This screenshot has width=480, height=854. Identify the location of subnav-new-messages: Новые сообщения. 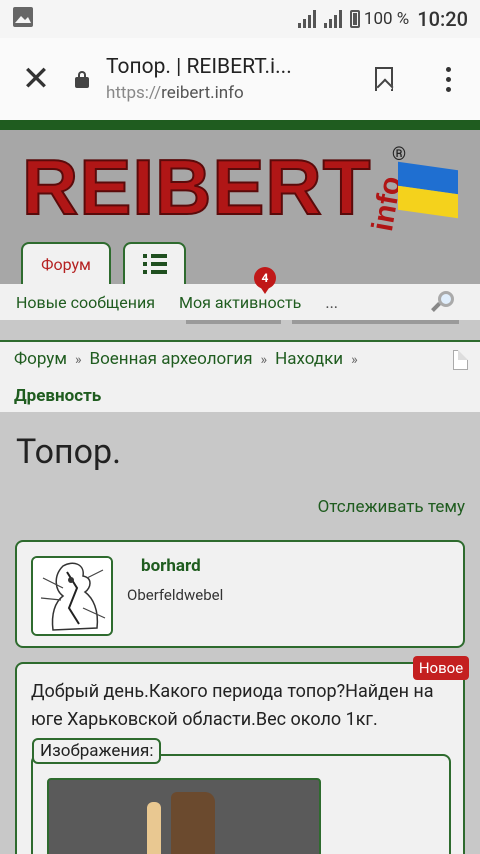
(85, 302).